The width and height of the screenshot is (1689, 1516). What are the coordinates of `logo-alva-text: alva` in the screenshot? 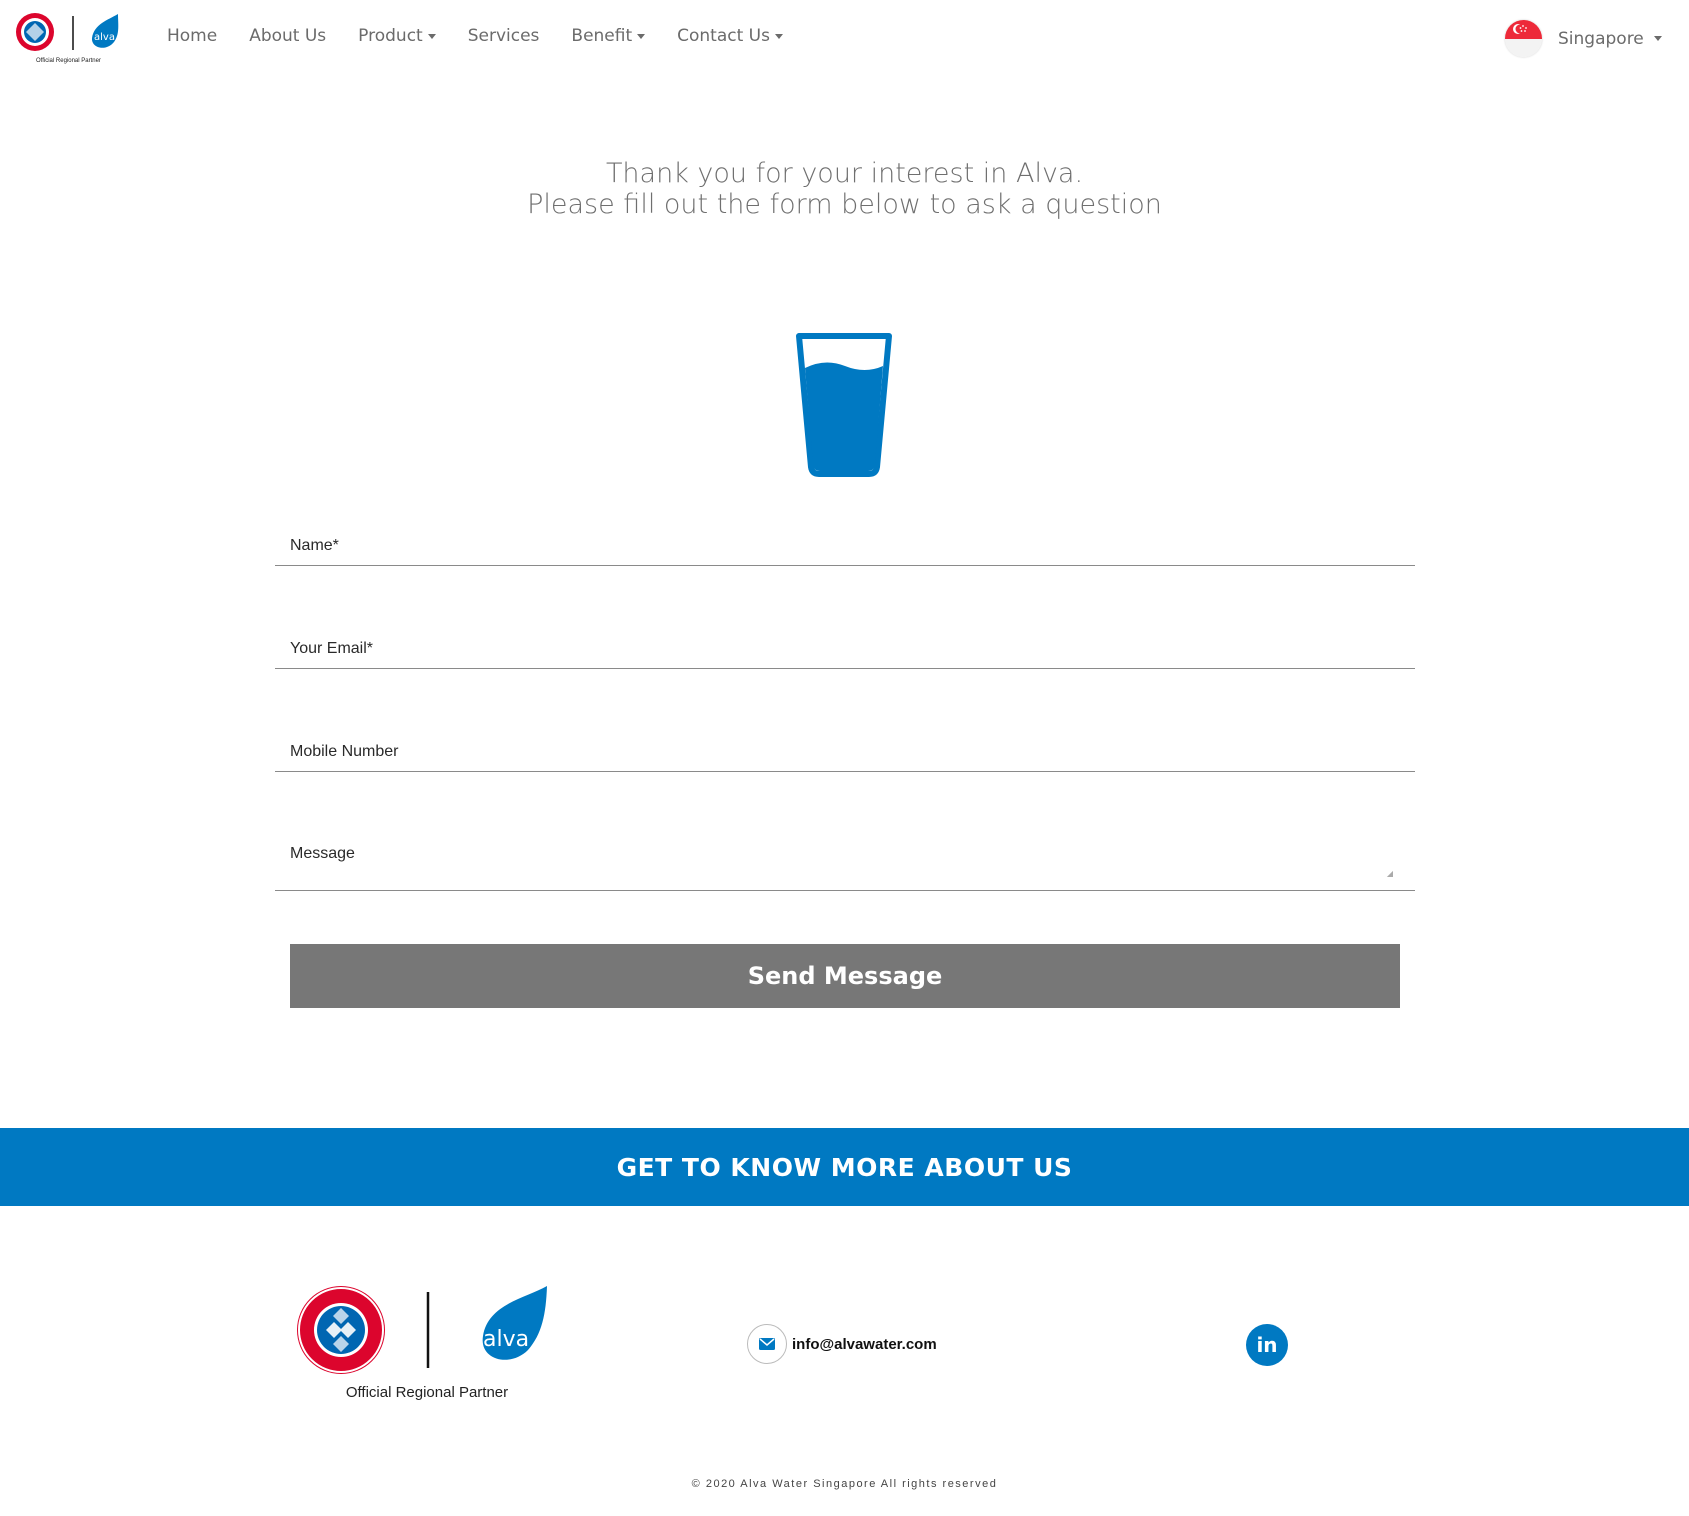 It's located at (104, 37).